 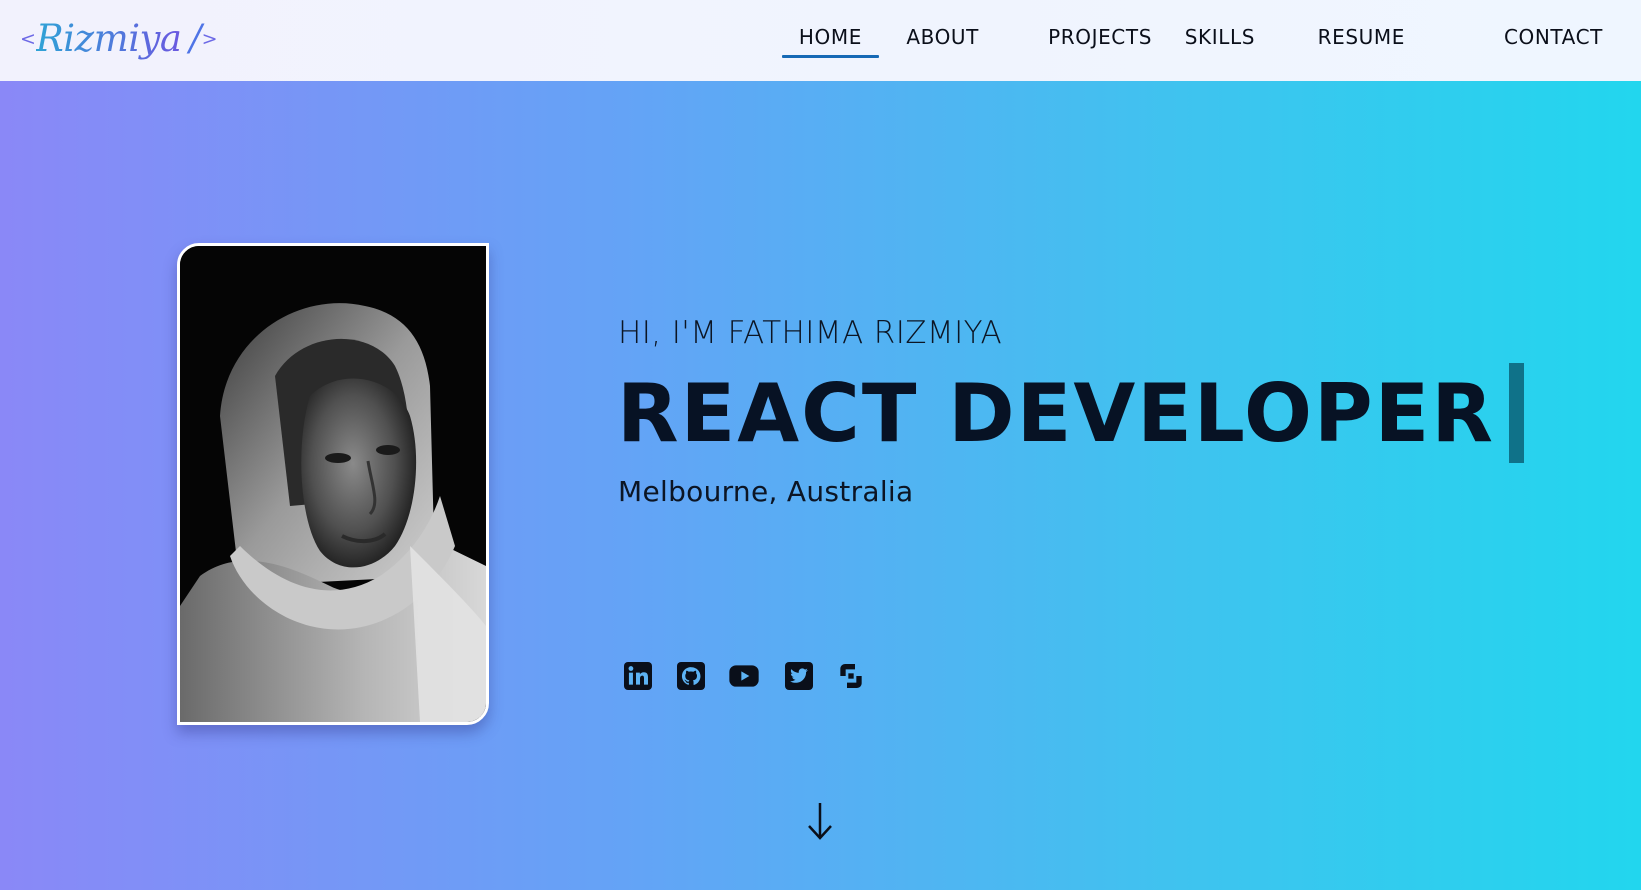 I want to click on profile-photo-image, so click(x=333, y=484).